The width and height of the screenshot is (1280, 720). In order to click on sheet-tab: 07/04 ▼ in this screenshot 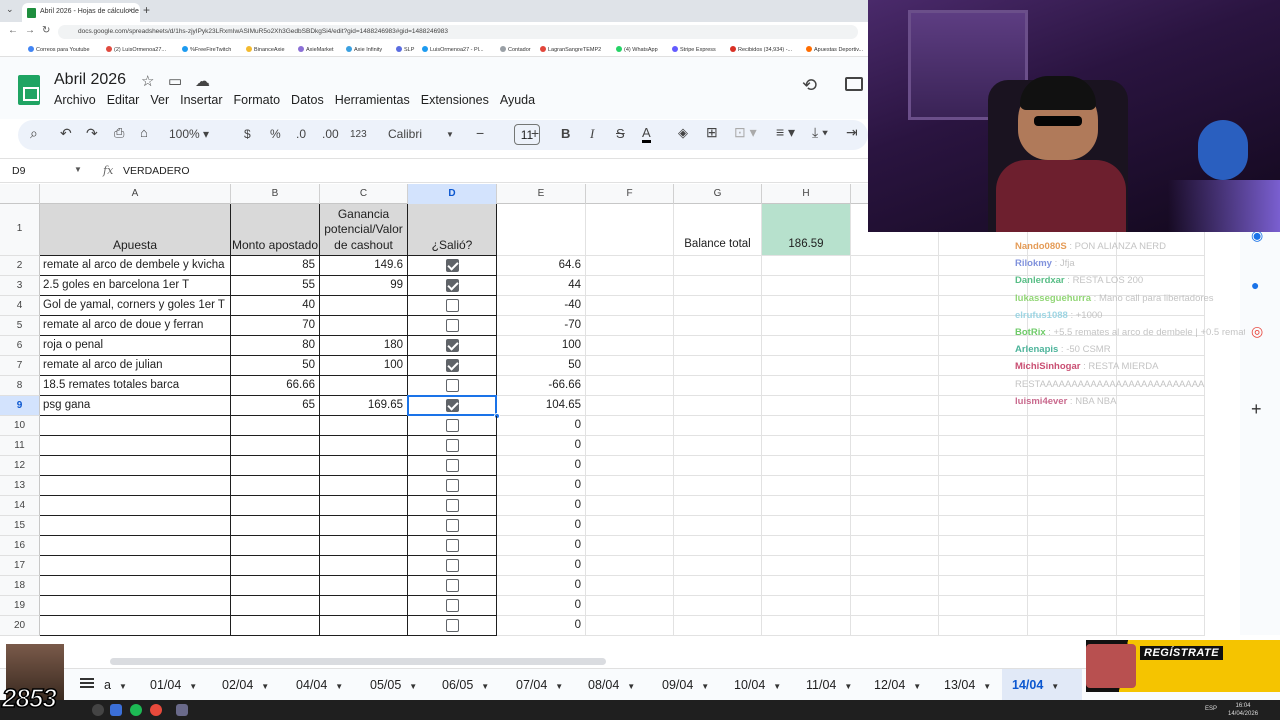, I will do `click(540, 685)`.